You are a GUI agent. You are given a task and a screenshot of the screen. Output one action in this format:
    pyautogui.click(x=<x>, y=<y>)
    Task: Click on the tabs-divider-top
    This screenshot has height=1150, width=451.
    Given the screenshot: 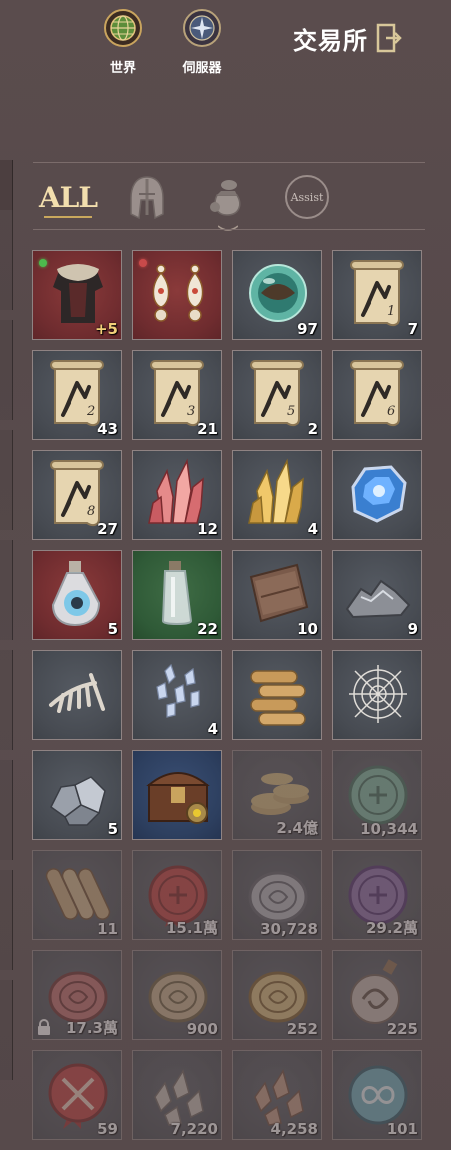 What is the action you would take?
    pyautogui.click(x=229, y=162)
    